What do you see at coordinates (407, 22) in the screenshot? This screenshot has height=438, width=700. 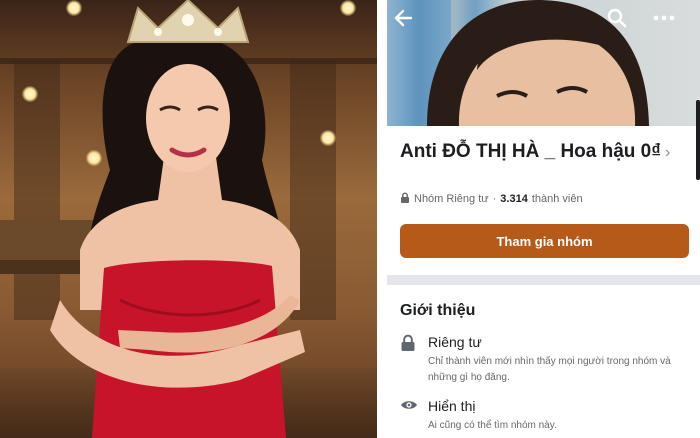 I see `back-arrow-icon` at bounding box center [407, 22].